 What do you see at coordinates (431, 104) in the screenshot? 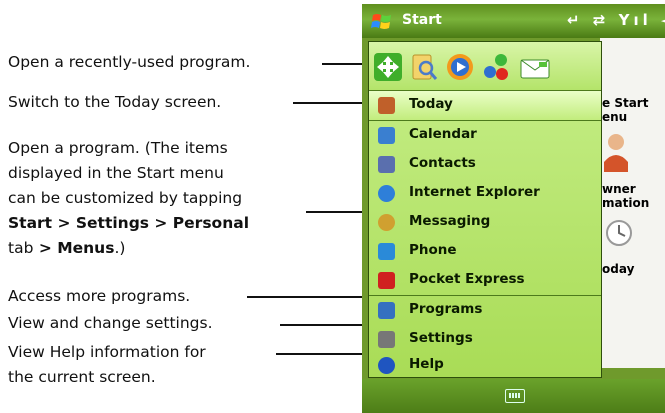
I see `menu-item-label: Today` at bounding box center [431, 104].